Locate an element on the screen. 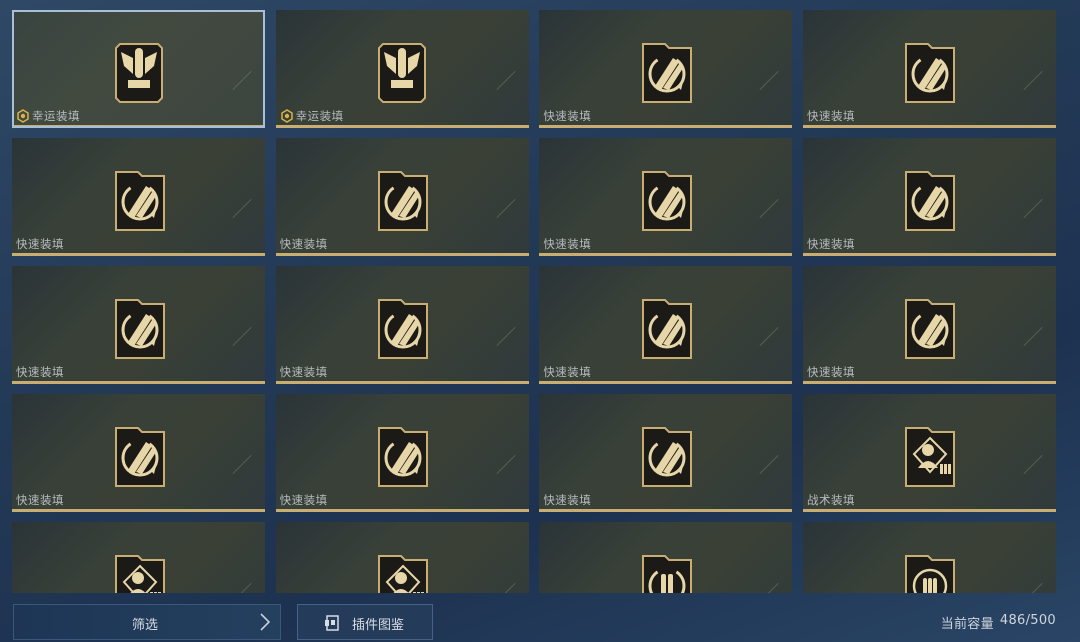 Image resolution: width=1080 pixels, height=642 pixels. capacity-display: 当前容量 486/500 is located at coordinates (998, 622).